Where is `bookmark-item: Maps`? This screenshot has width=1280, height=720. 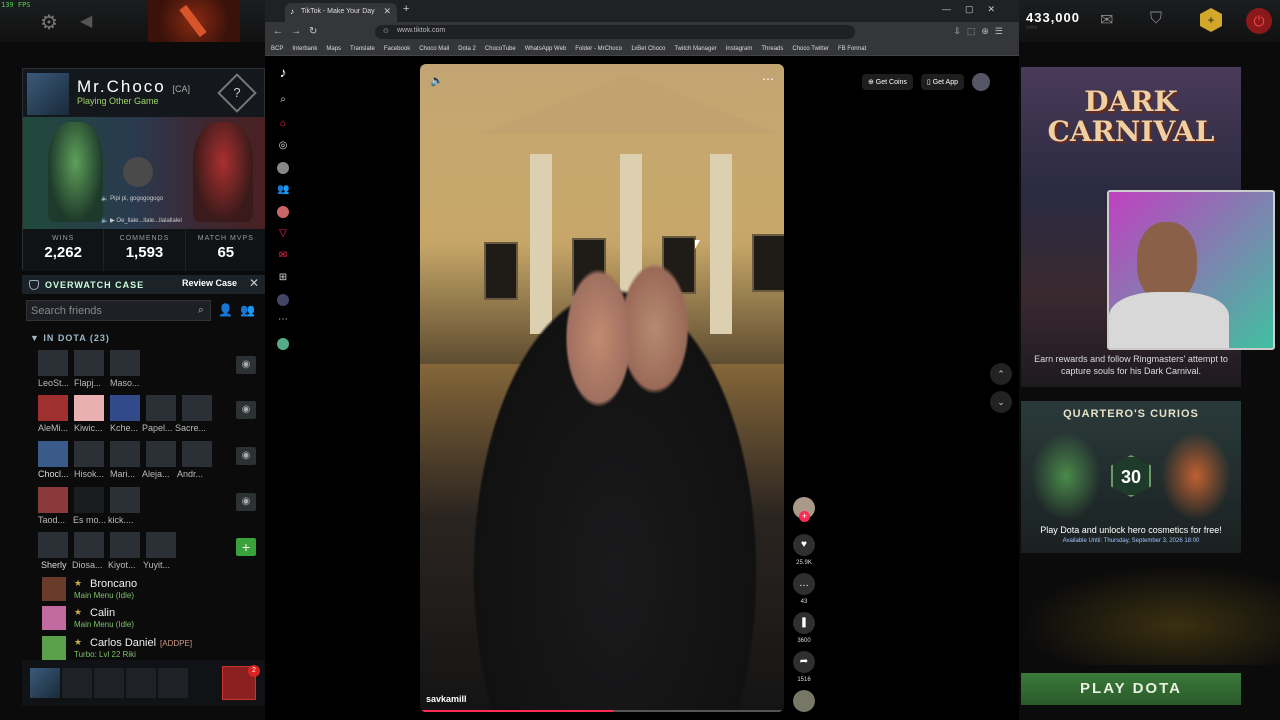 bookmark-item: Maps is located at coordinates (333, 49).